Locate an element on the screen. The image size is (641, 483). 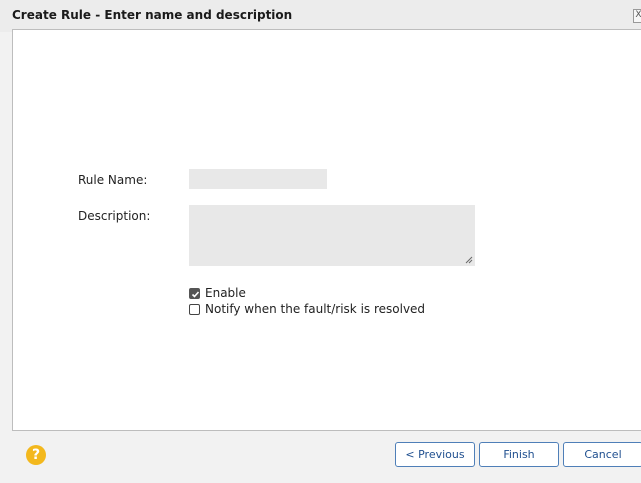
rule-name-label: Rule Name: is located at coordinates (113, 180).